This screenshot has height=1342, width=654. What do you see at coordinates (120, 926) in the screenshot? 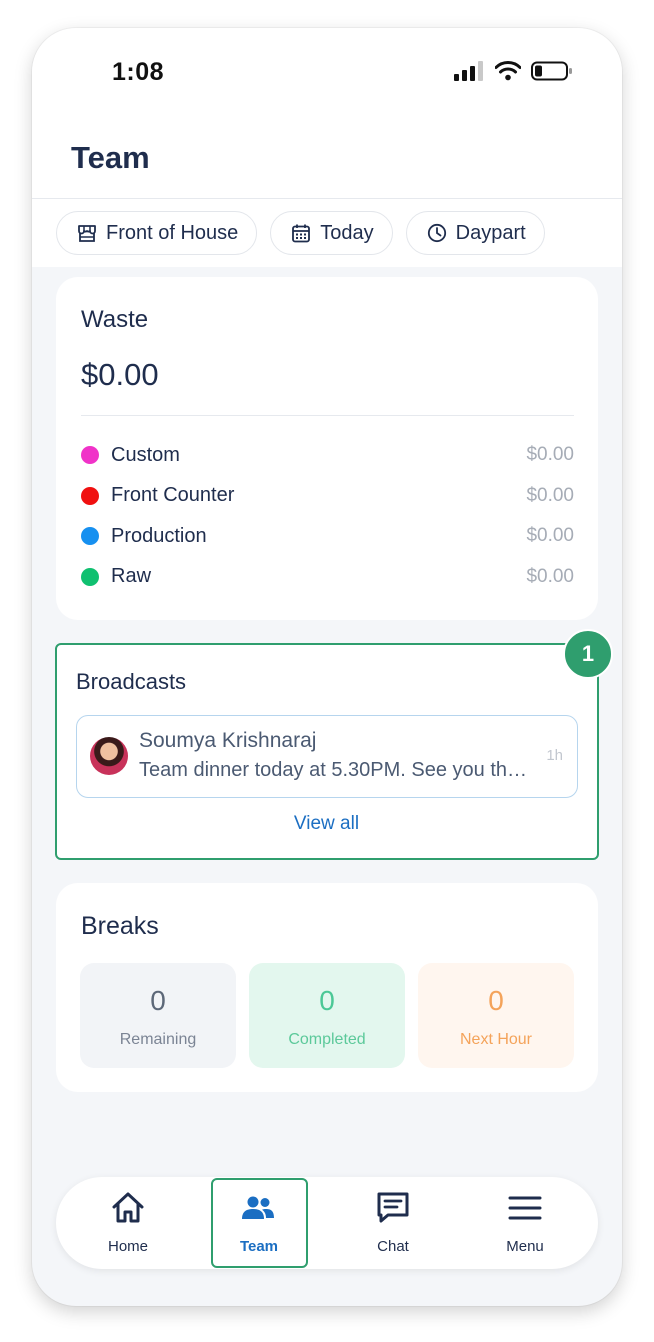
I see `breaks-title: Breaks` at bounding box center [120, 926].